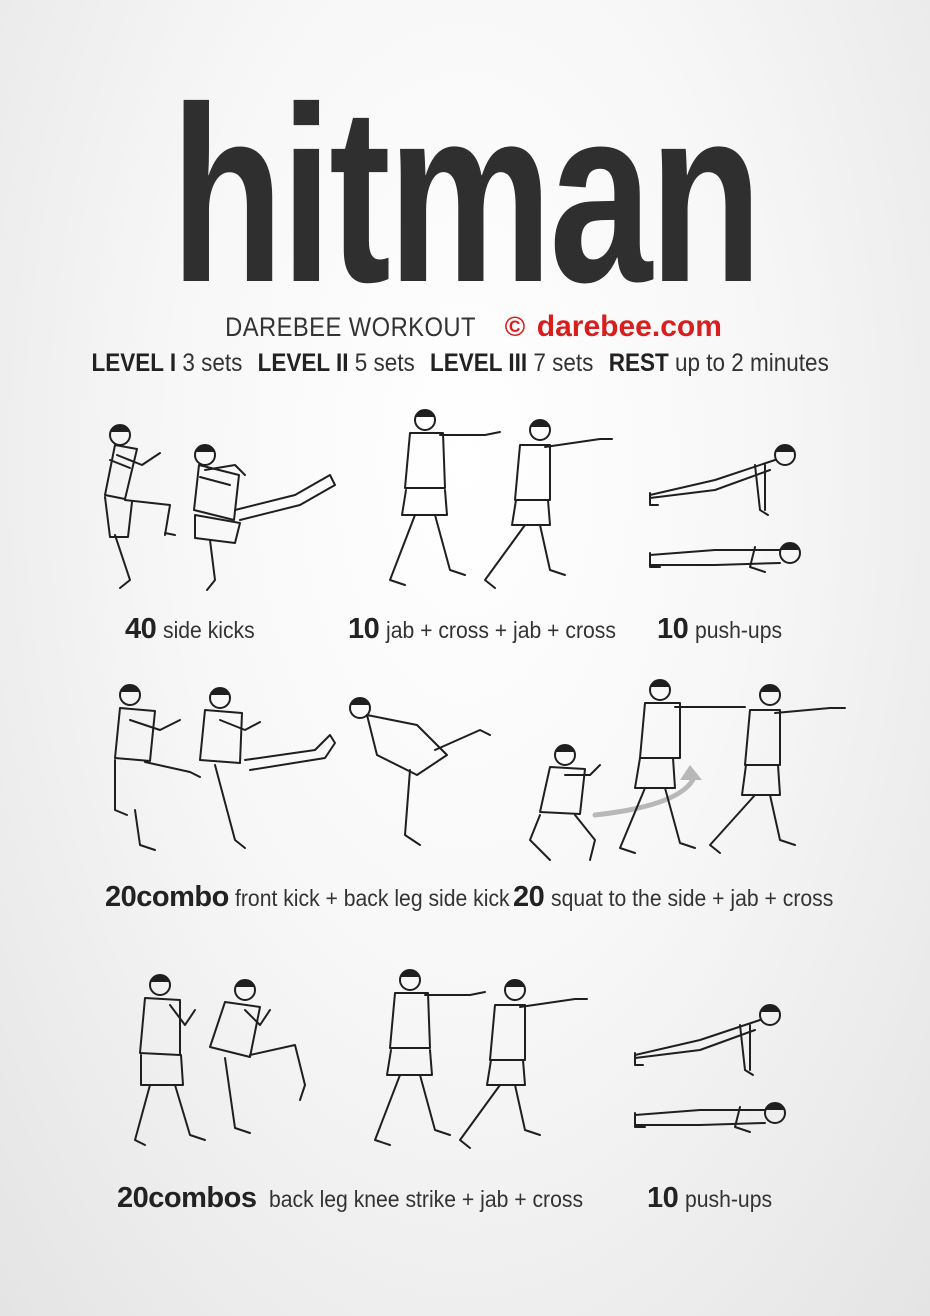  Describe the element at coordinates (351, 327) in the screenshot. I see `workout-label: DAREBEE WORKOUT` at that location.